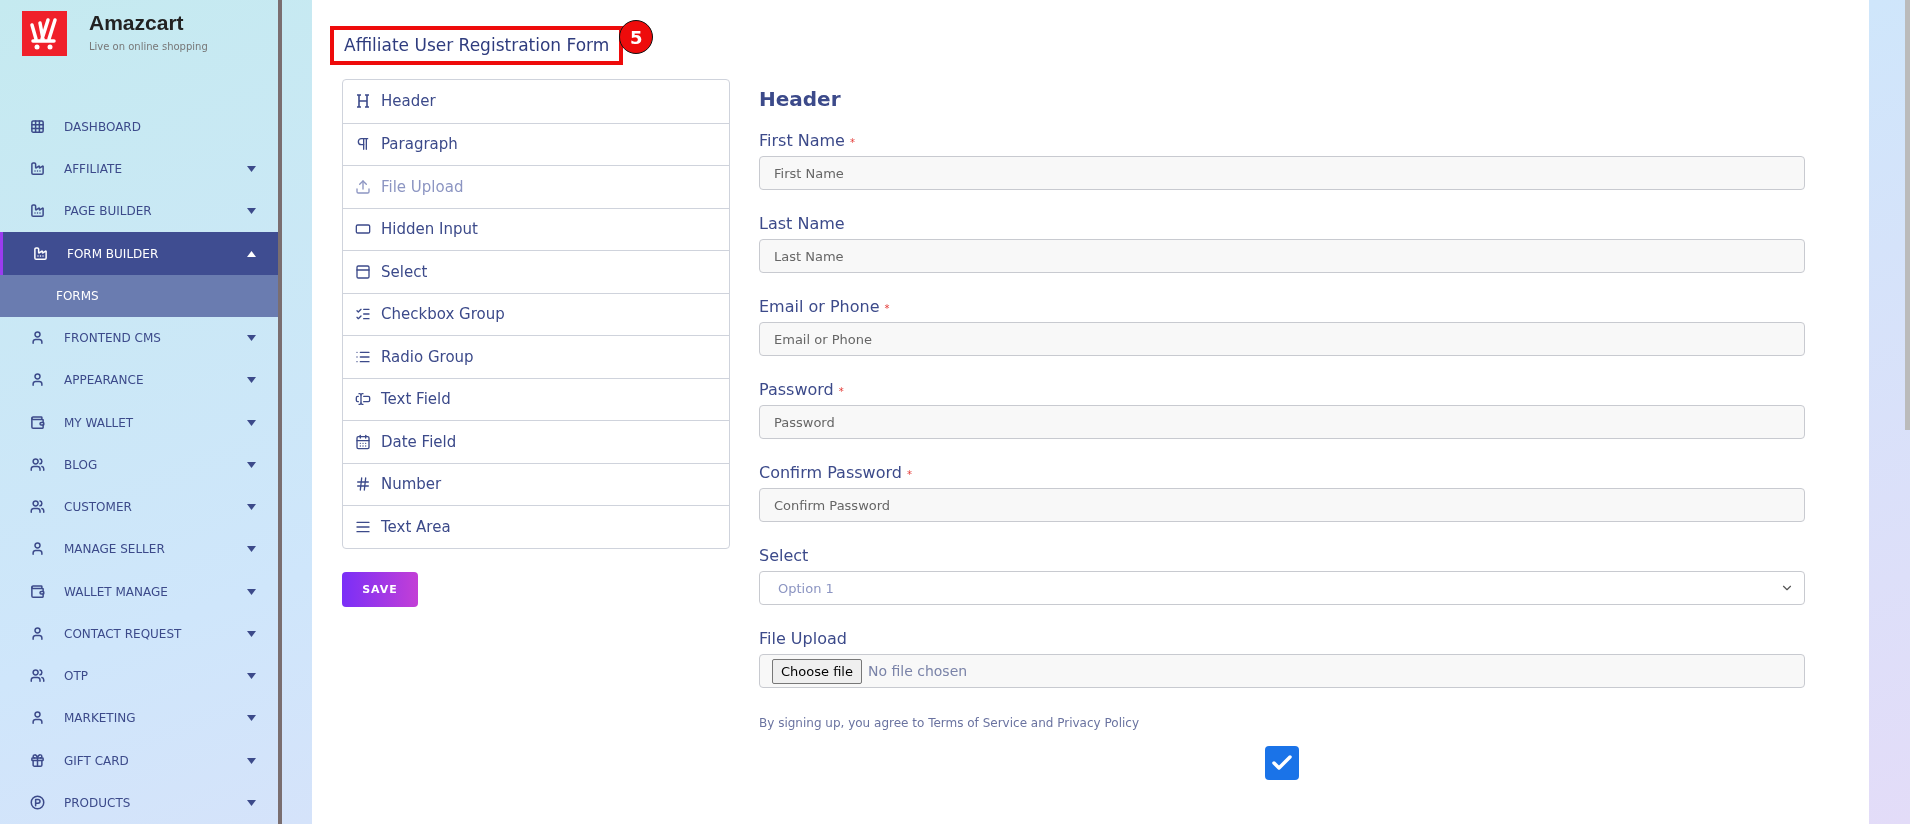 The image size is (1910, 824). What do you see at coordinates (363, 484) in the screenshot?
I see `hash-icon` at bounding box center [363, 484].